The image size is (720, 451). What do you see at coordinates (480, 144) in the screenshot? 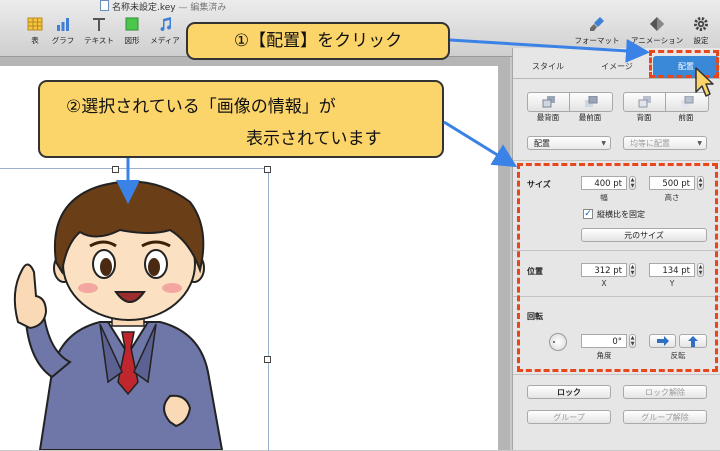
I see `arrow-to-image-info` at bounding box center [480, 144].